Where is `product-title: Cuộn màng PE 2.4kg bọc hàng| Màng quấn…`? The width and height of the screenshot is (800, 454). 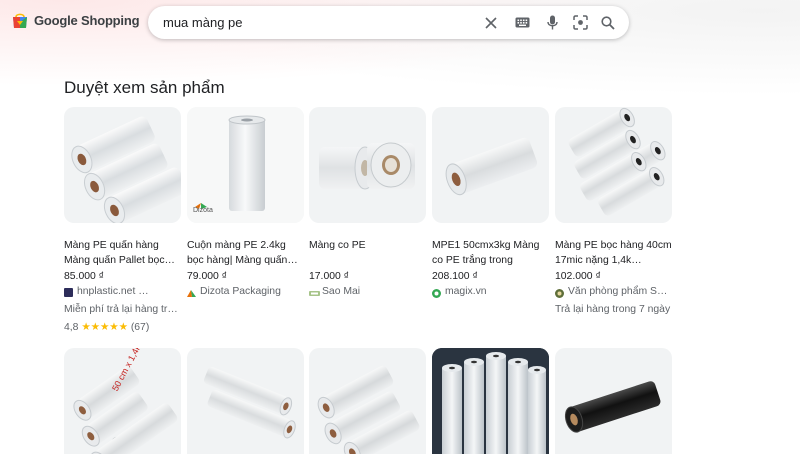
product-title: Cuộn màng PE 2.4kg bọc hàng| Màng quấn… is located at coordinates (246, 253).